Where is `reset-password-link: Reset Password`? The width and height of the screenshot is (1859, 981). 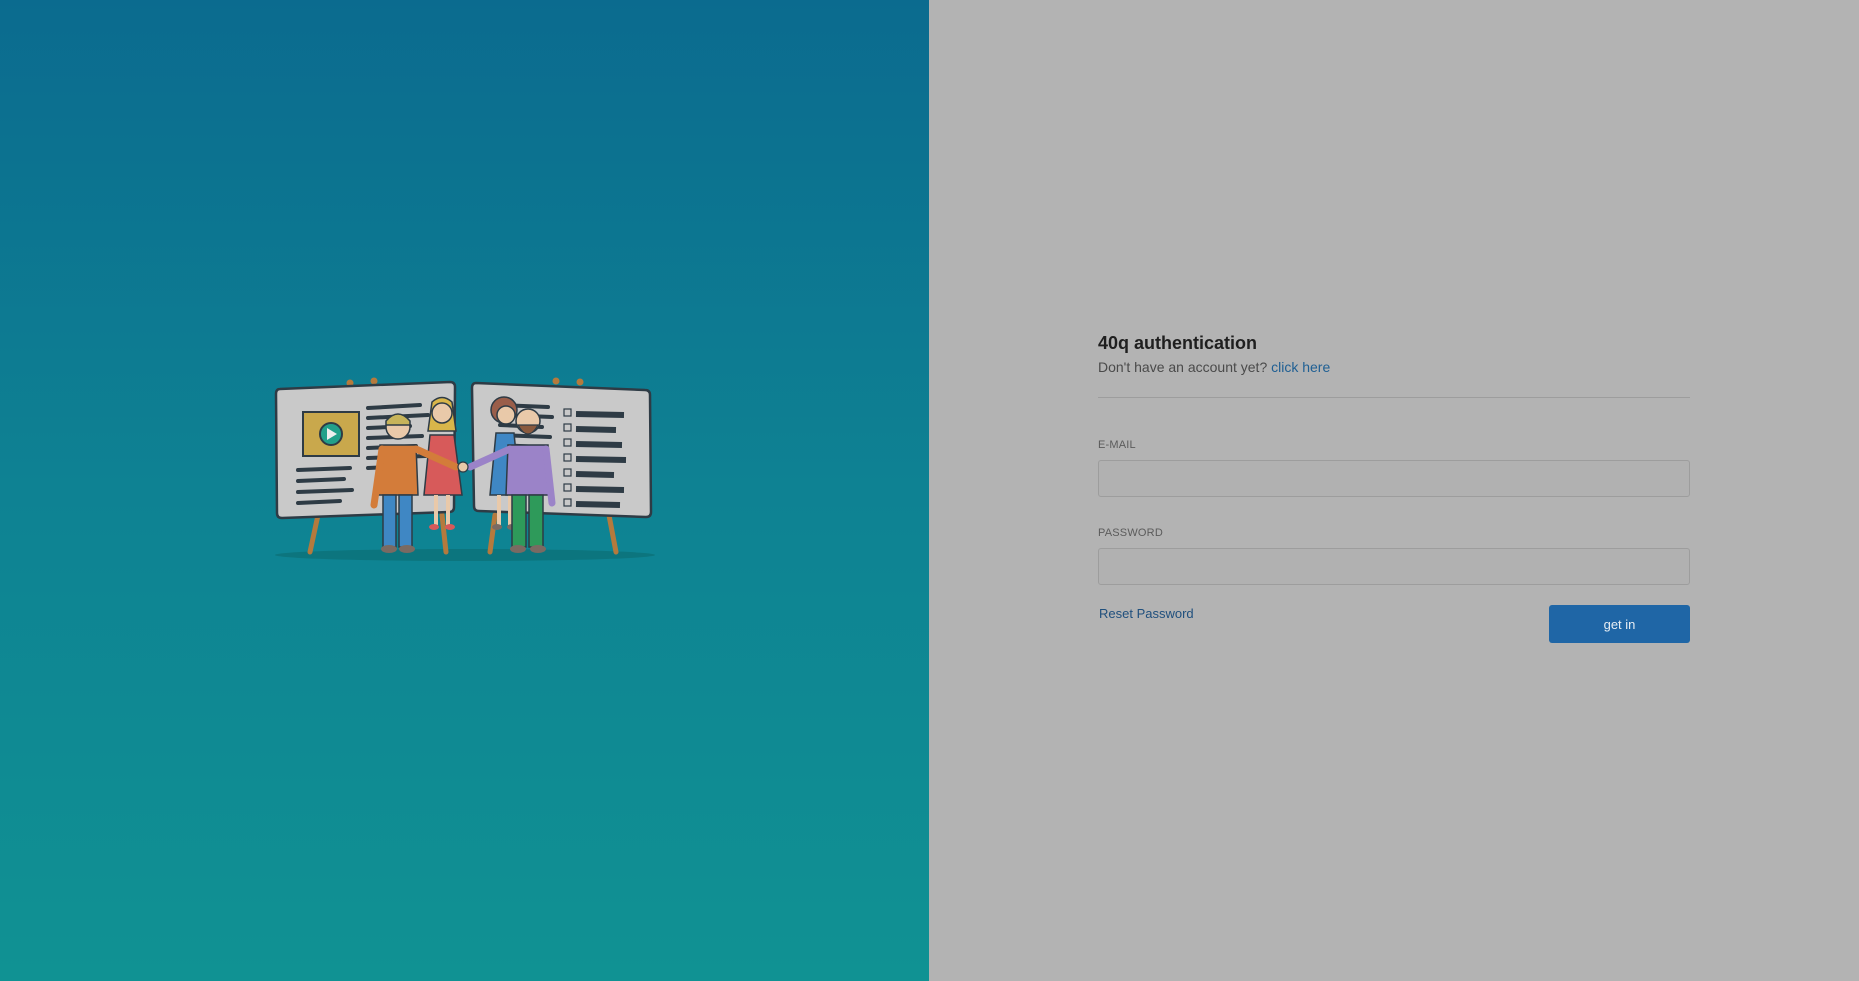 reset-password-link: Reset Password is located at coordinates (1146, 613).